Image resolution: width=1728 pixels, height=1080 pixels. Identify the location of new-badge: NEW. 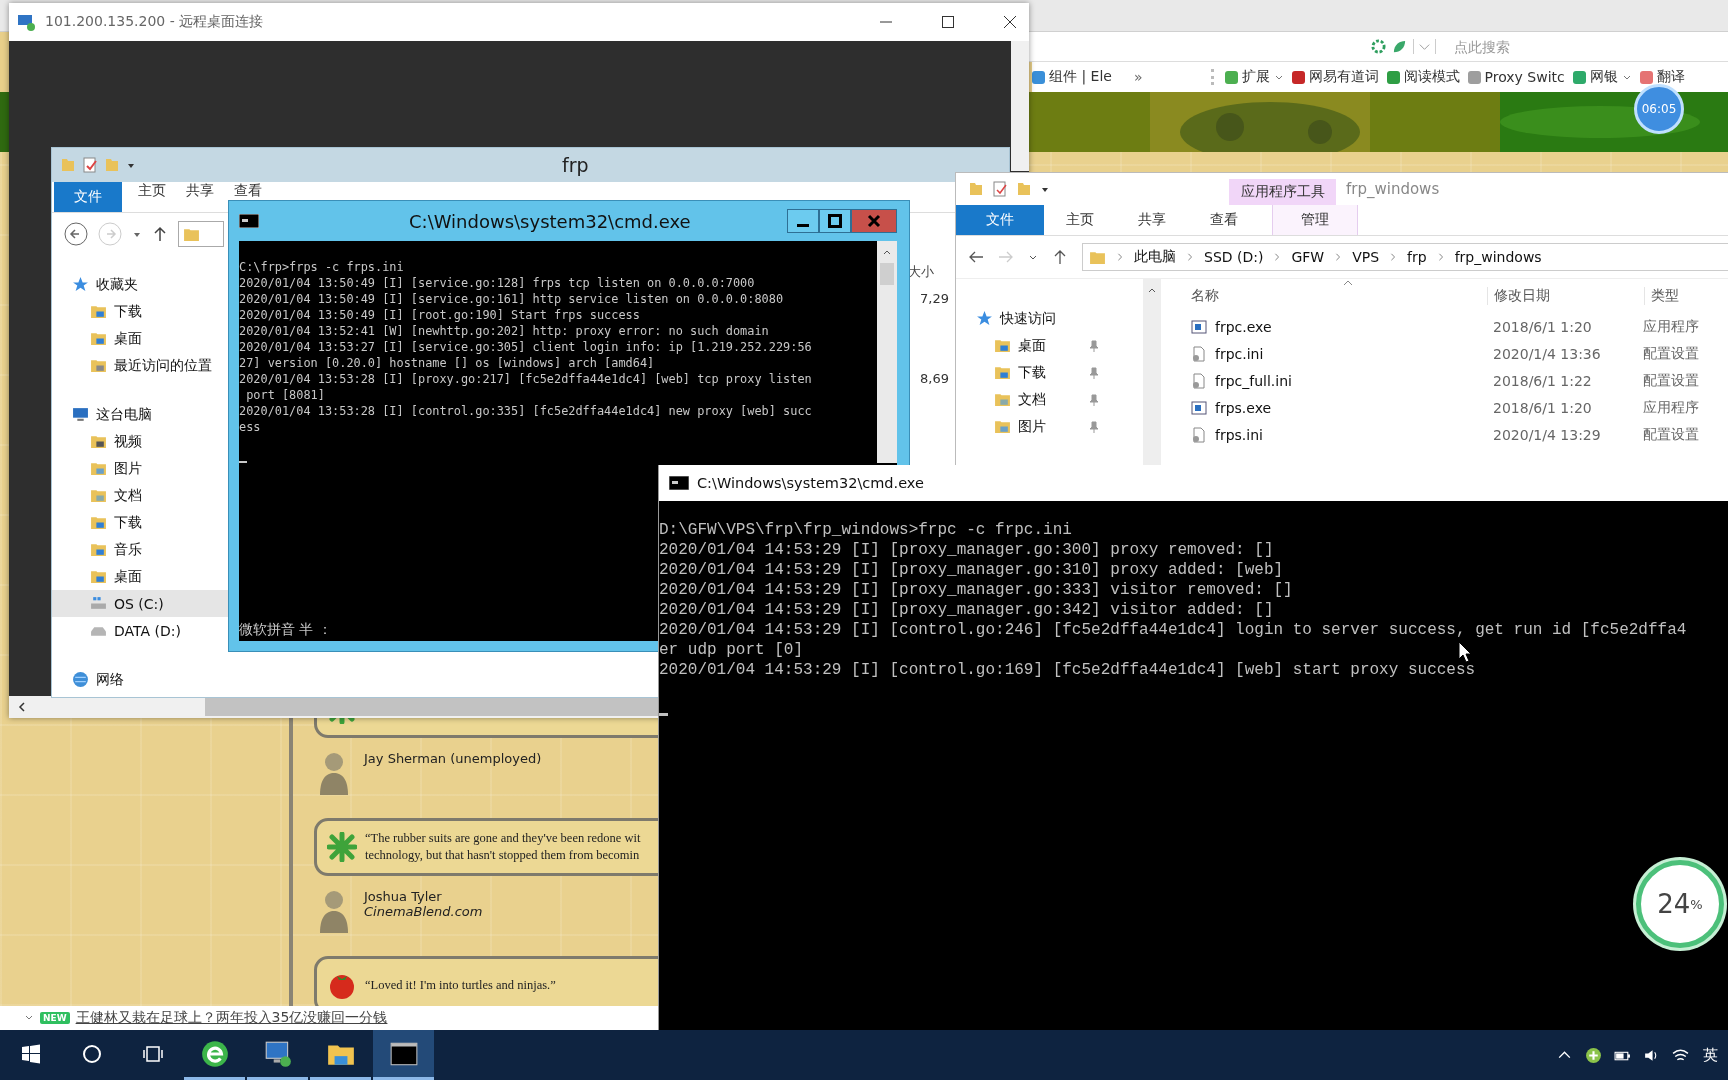
(55, 1018).